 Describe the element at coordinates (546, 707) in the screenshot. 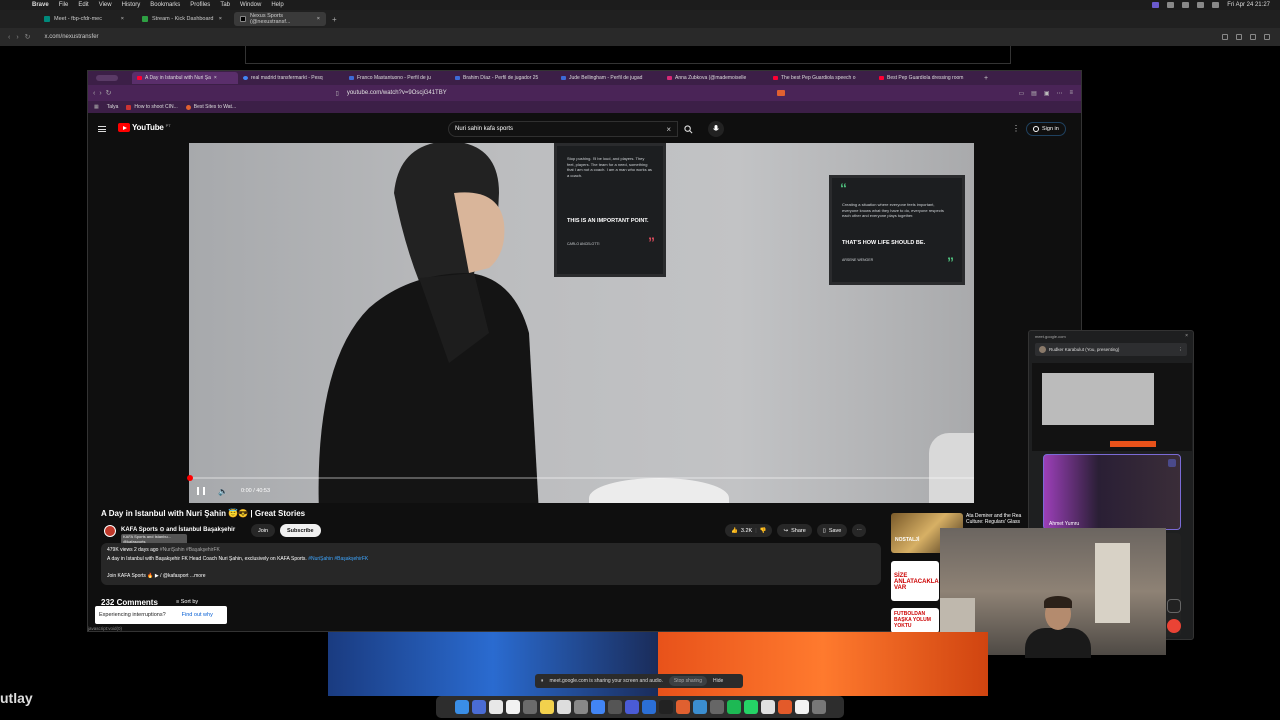

I see `notes-icon` at that location.